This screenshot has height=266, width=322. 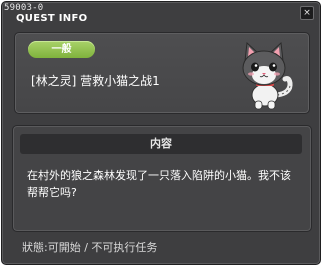 What do you see at coordinates (159, 184) in the screenshot?
I see `quest-description: 在村外的狼之森林发现了一只落入陷阱的小猫。我不该帮帮它吗?` at bounding box center [159, 184].